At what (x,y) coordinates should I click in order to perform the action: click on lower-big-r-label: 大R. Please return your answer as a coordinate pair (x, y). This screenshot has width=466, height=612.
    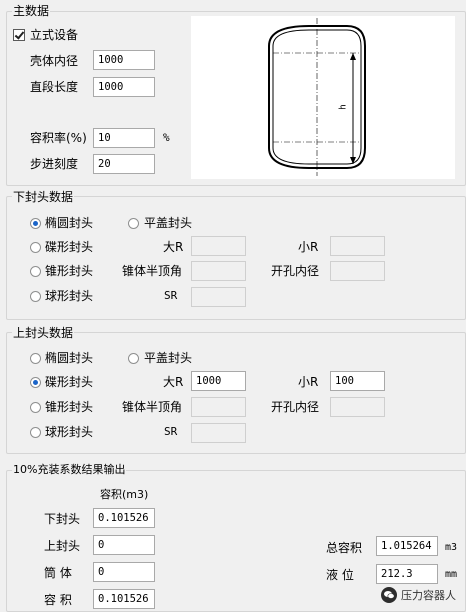
    Looking at the image, I should click on (173, 247).